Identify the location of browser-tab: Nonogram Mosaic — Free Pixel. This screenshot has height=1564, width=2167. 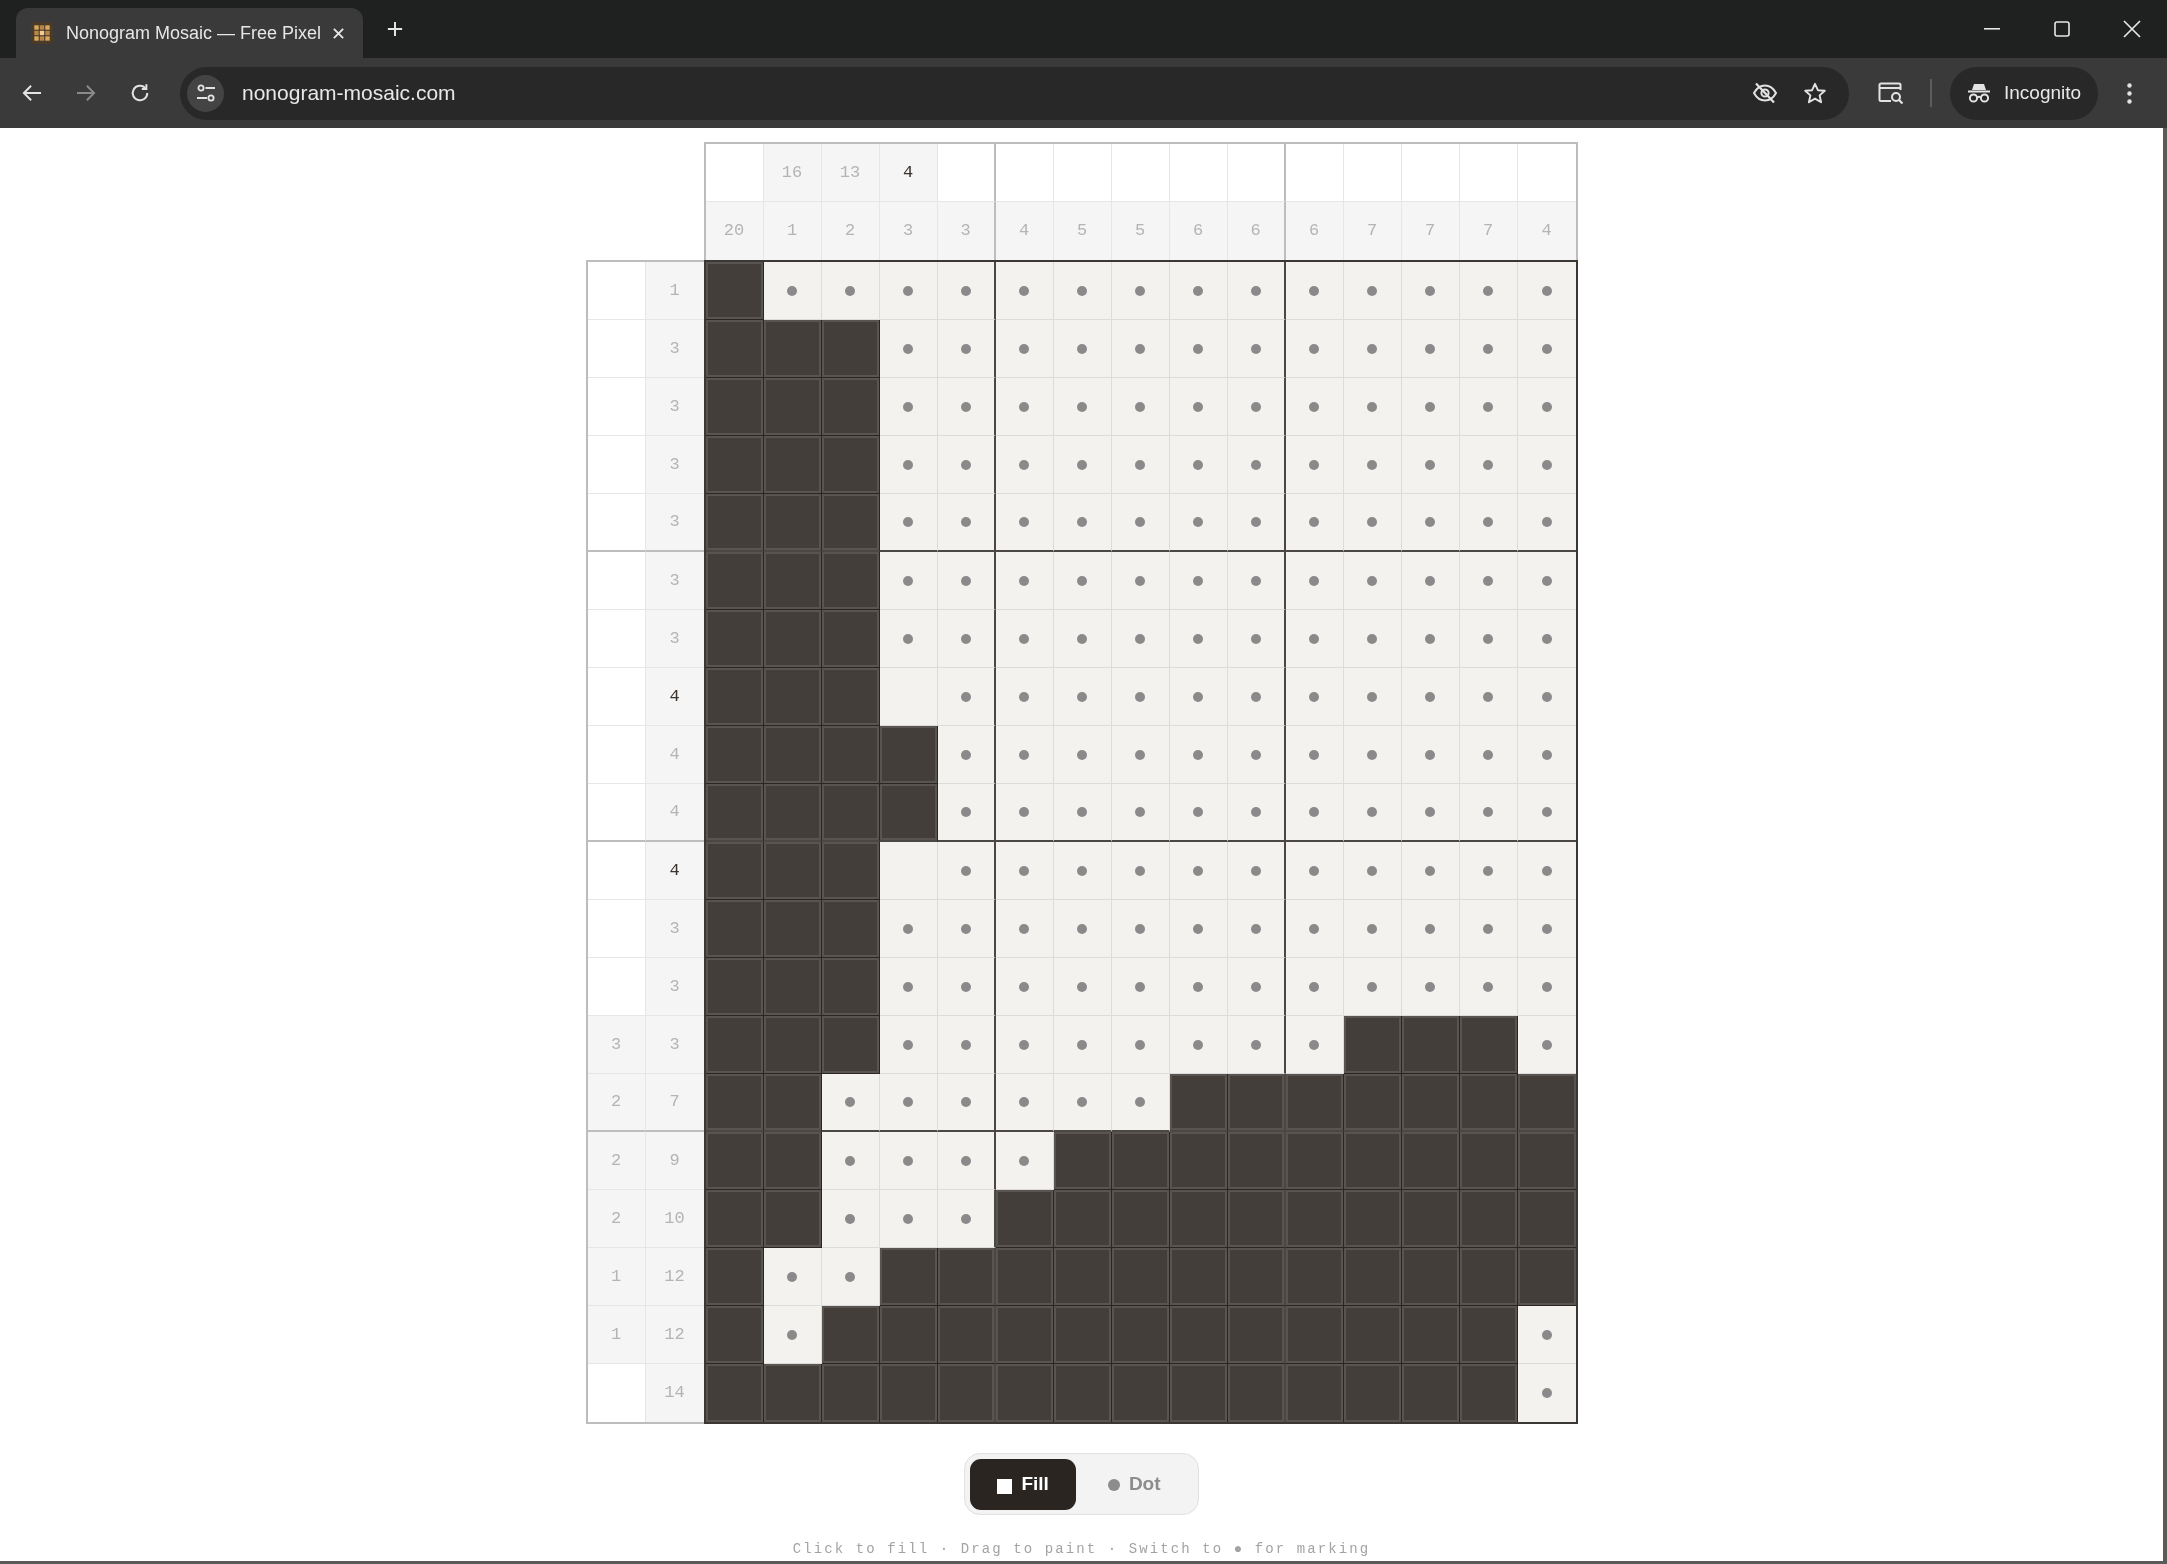
(189, 33).